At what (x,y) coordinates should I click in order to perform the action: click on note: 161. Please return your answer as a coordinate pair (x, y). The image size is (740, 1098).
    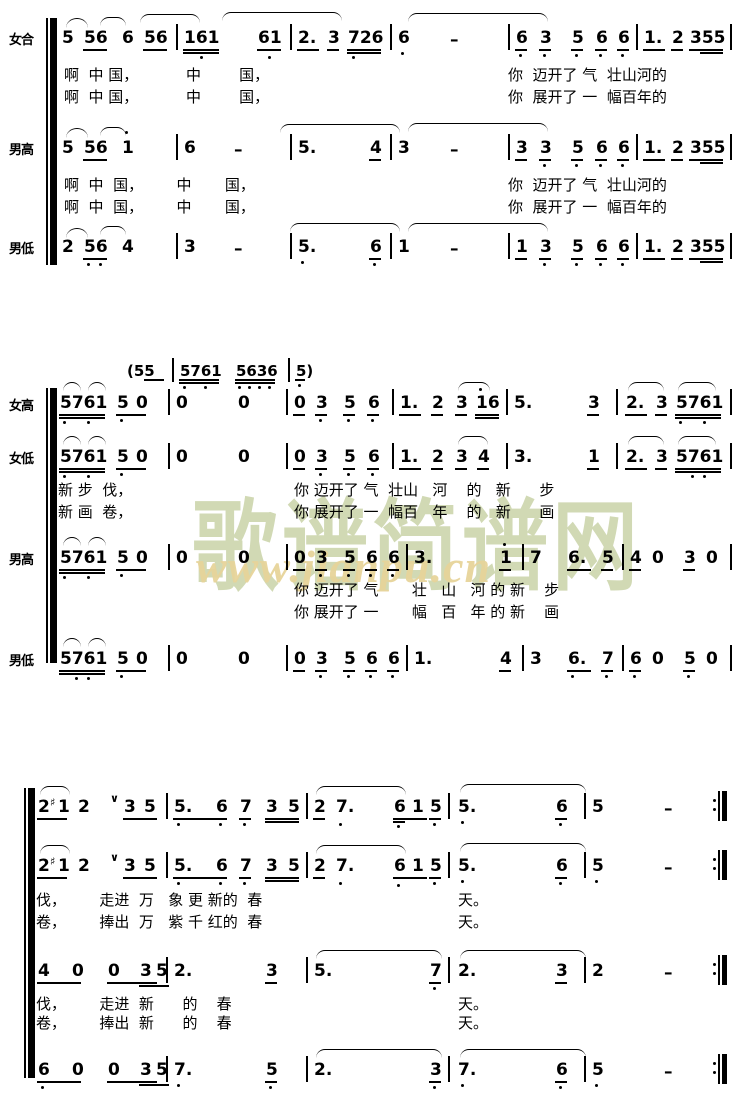
    Looking at the image, I should click on (202, 38).